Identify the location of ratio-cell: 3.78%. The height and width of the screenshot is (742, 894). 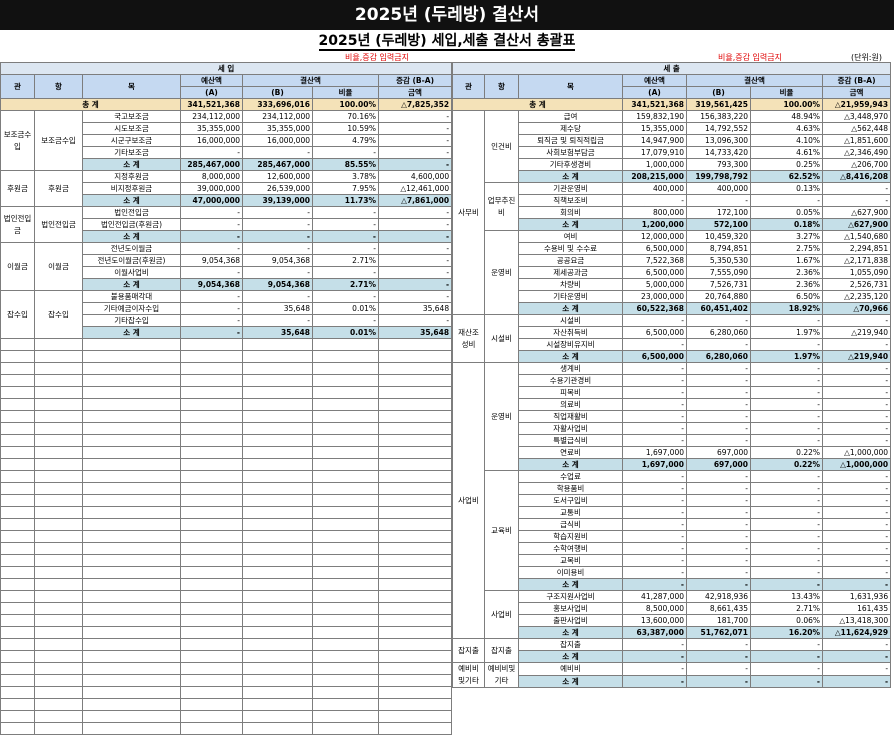
(345, 176).